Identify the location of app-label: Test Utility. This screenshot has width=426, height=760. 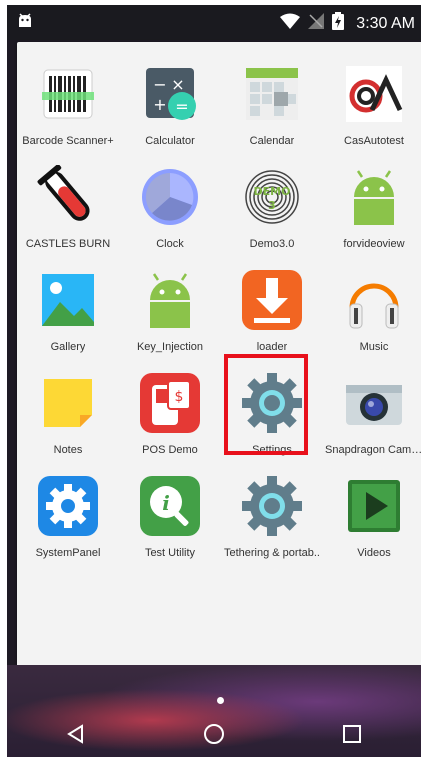
(170, 553).